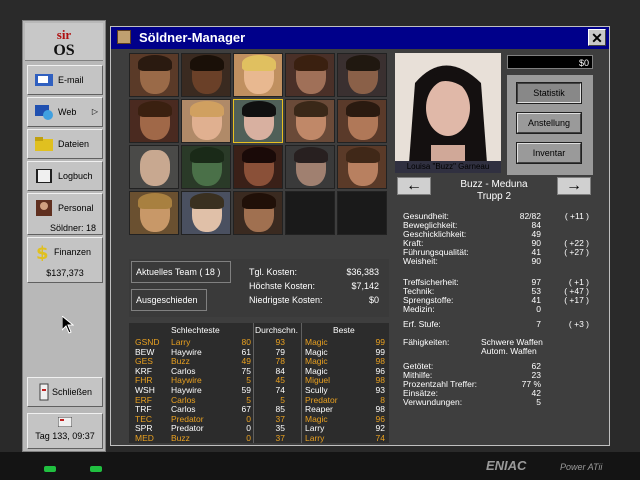 Image resolution: width=640 pixels, height=480 pixels. I want to click on average-value: 79, so click(280, 351).